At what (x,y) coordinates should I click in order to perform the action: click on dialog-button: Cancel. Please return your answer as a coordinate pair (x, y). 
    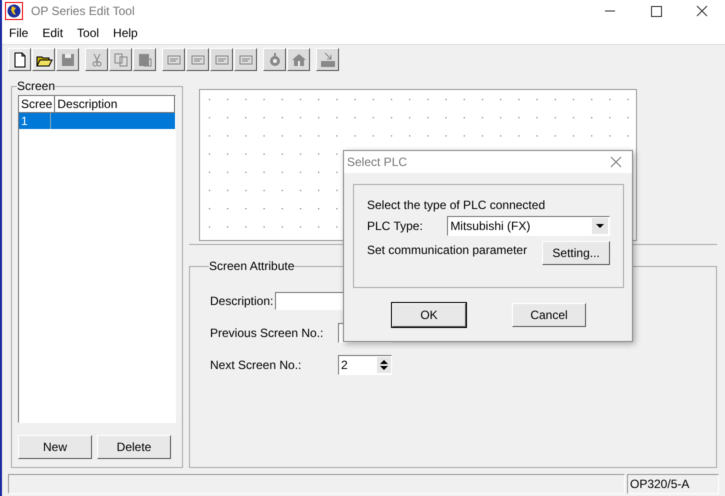
    Looking at the image, I should click on (549, 315).